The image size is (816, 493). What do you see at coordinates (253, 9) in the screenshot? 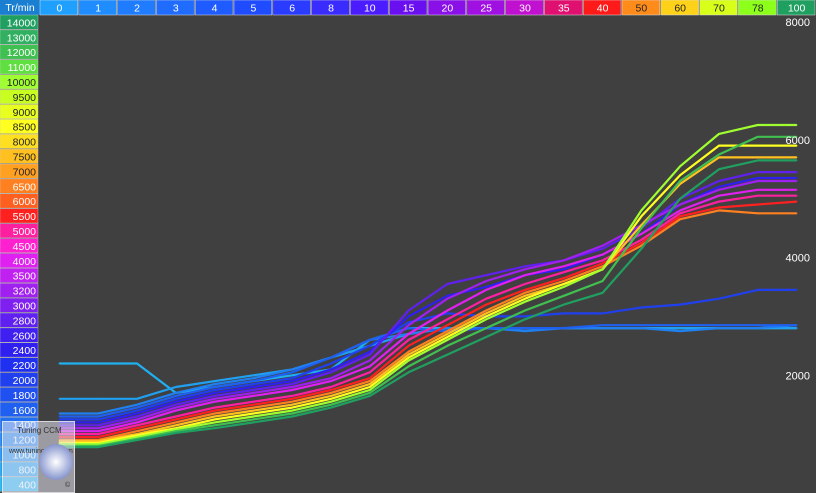
I see `throttle-label-5: 5` at bounding box center [253, 9].